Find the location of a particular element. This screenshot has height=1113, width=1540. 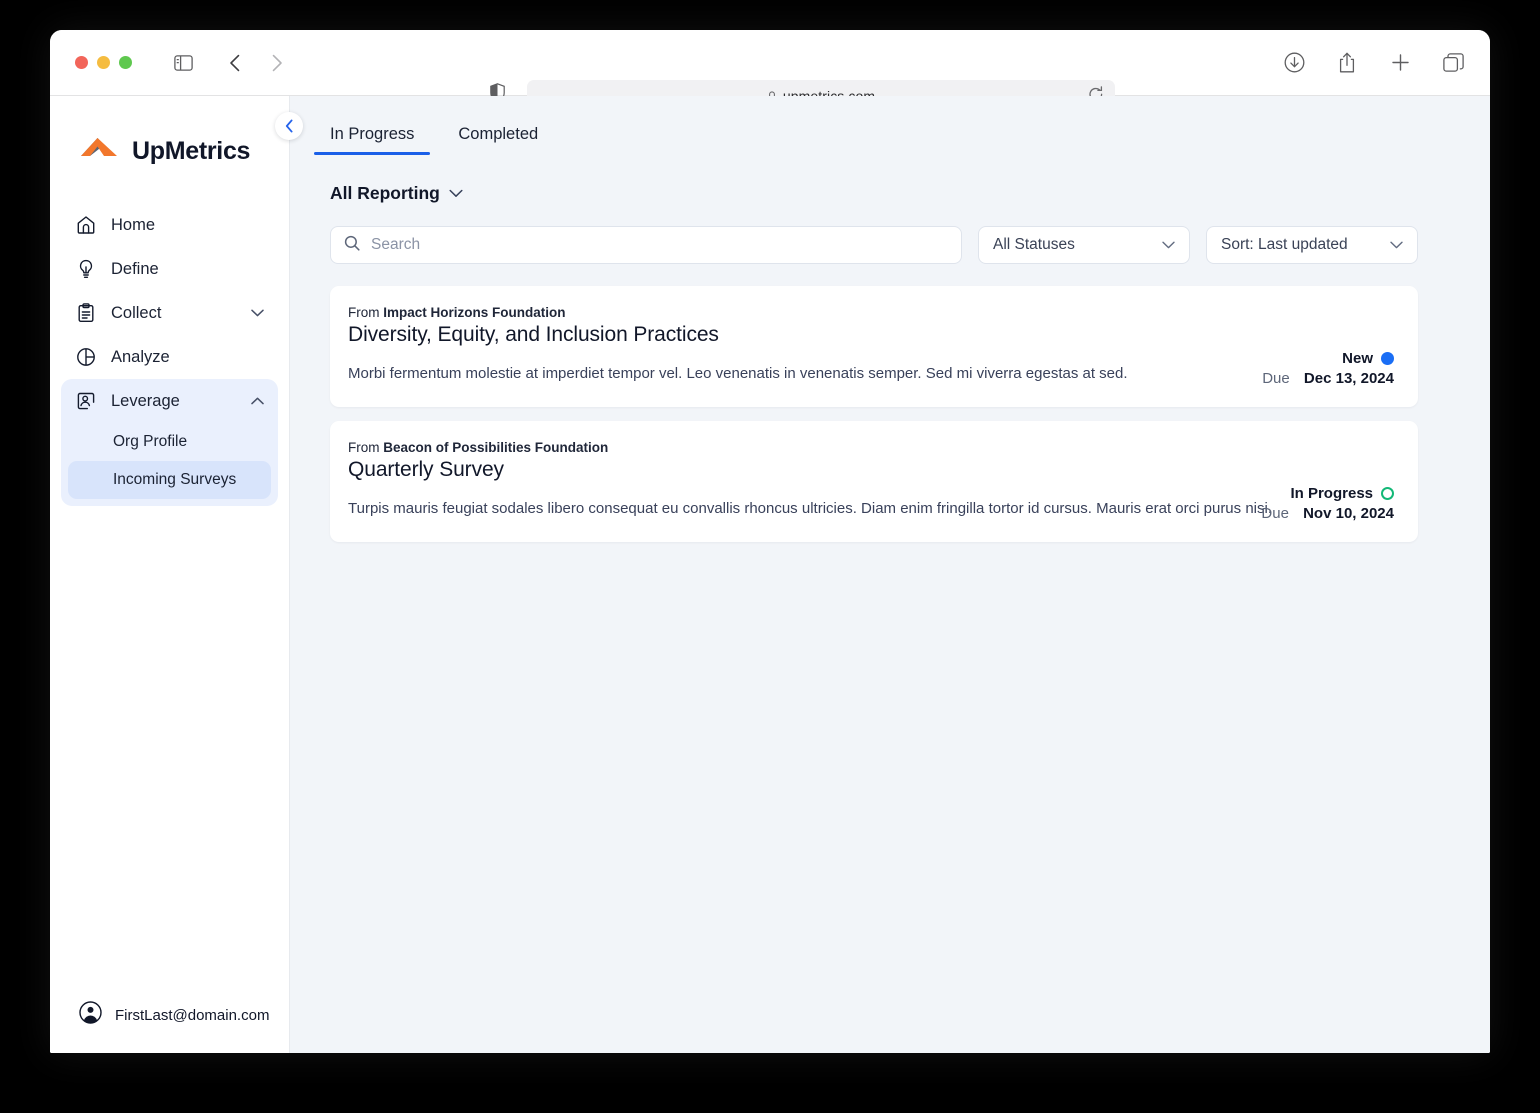

user-avatar-icon is located at coordinates (90, 1015).